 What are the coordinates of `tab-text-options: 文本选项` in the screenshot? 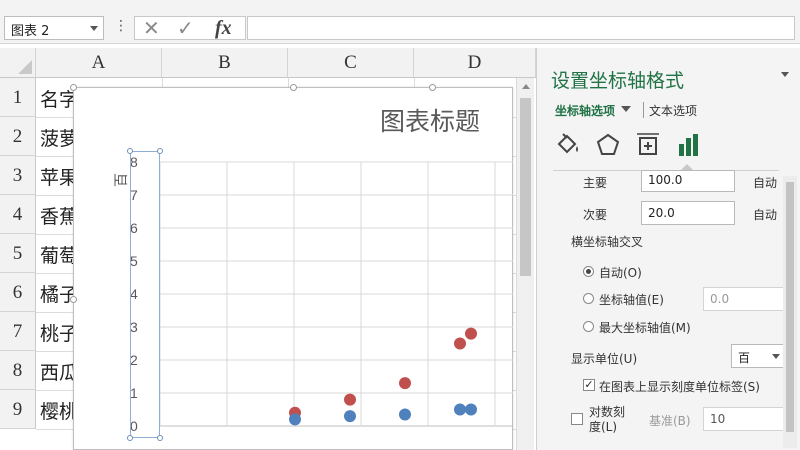 It's located at (673, 110).